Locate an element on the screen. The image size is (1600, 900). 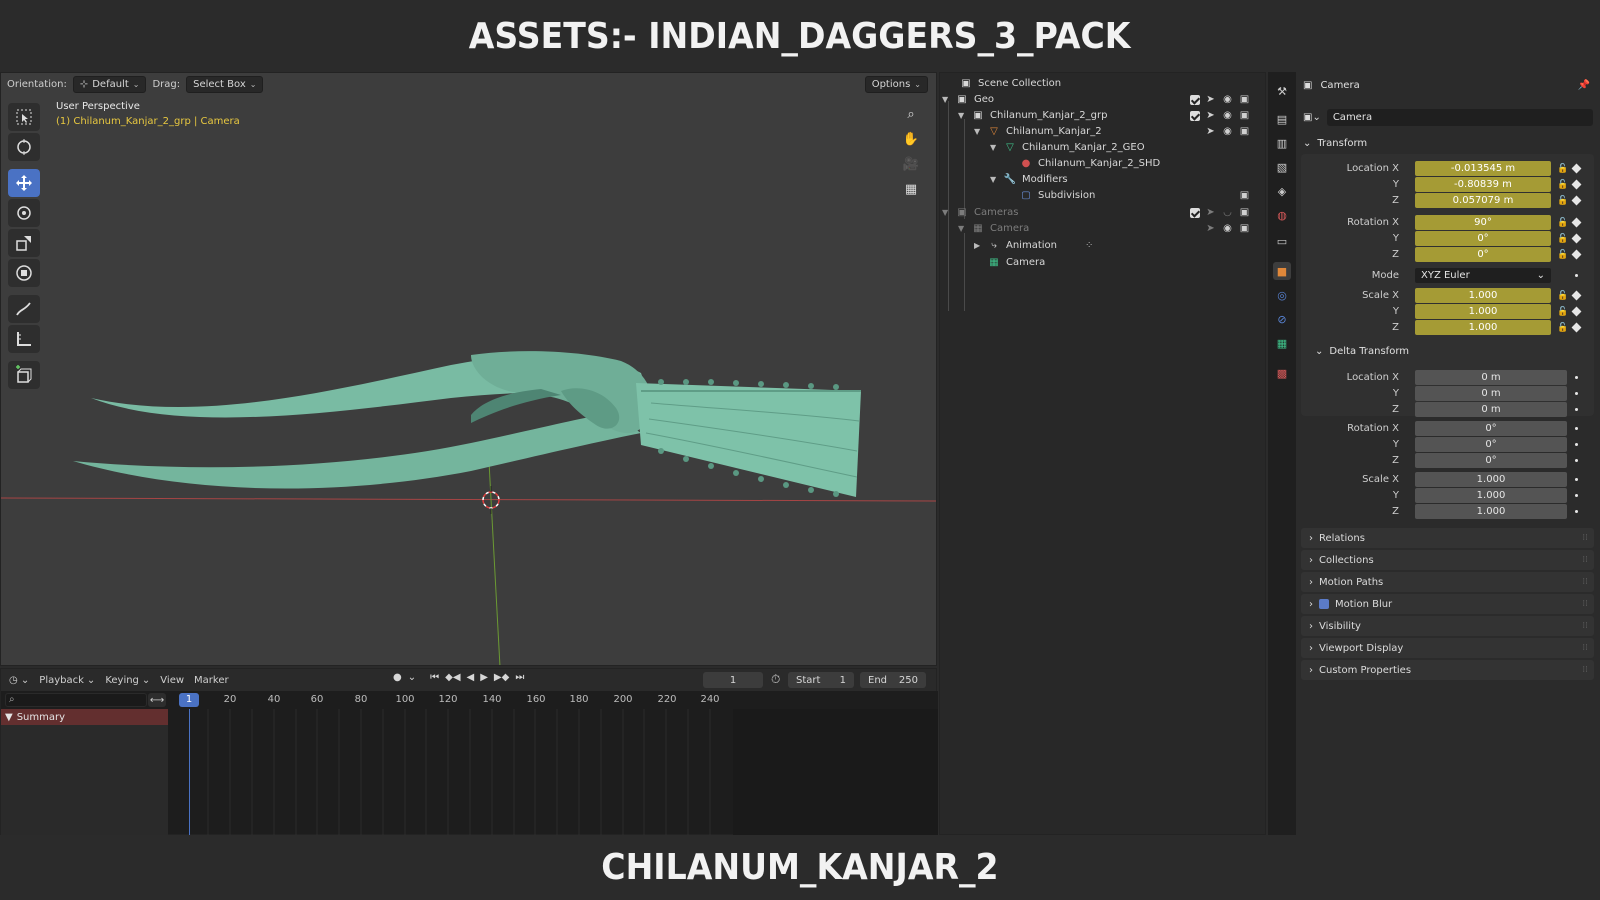
record-icon: ● is located at coordinates (397, 677).